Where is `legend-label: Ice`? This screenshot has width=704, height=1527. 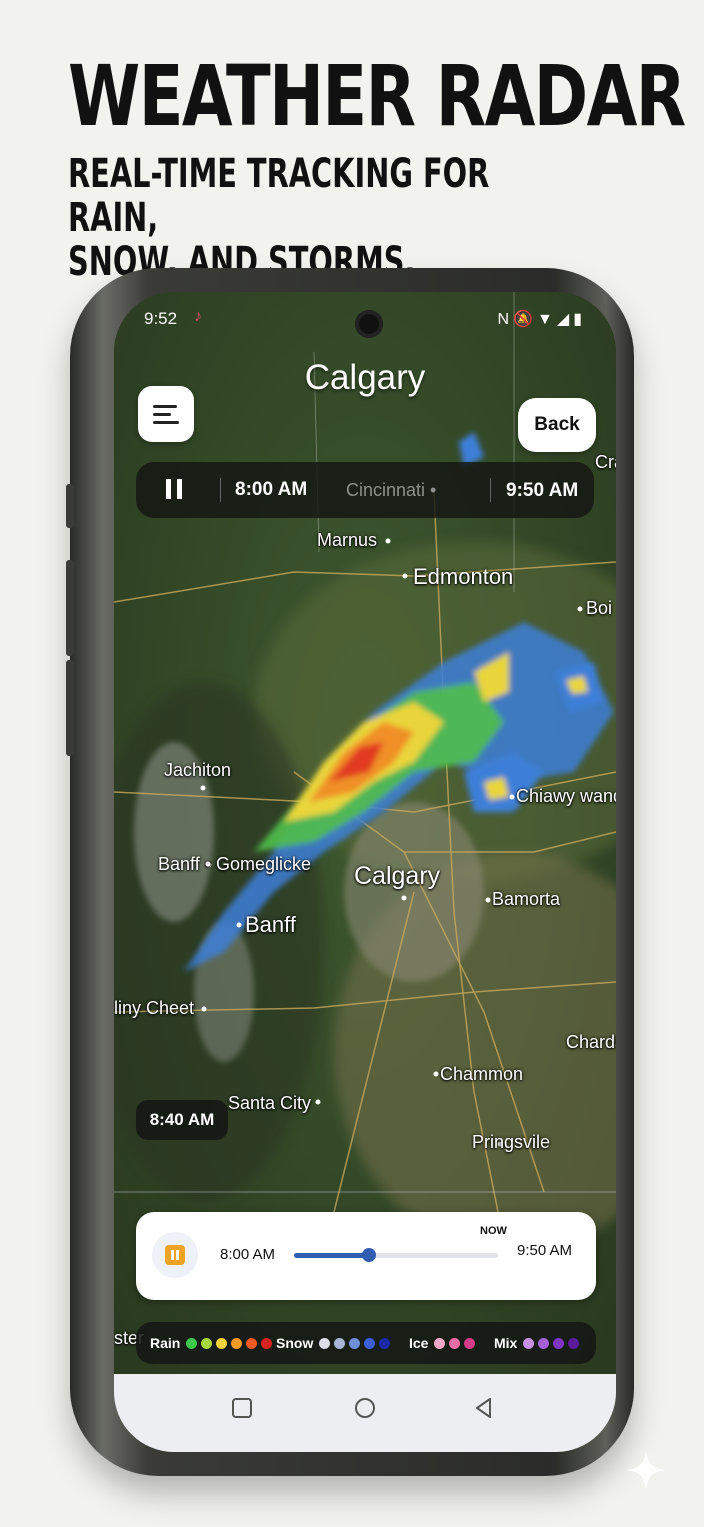
legend-label: Ice is located at coordinates (419, 1343).